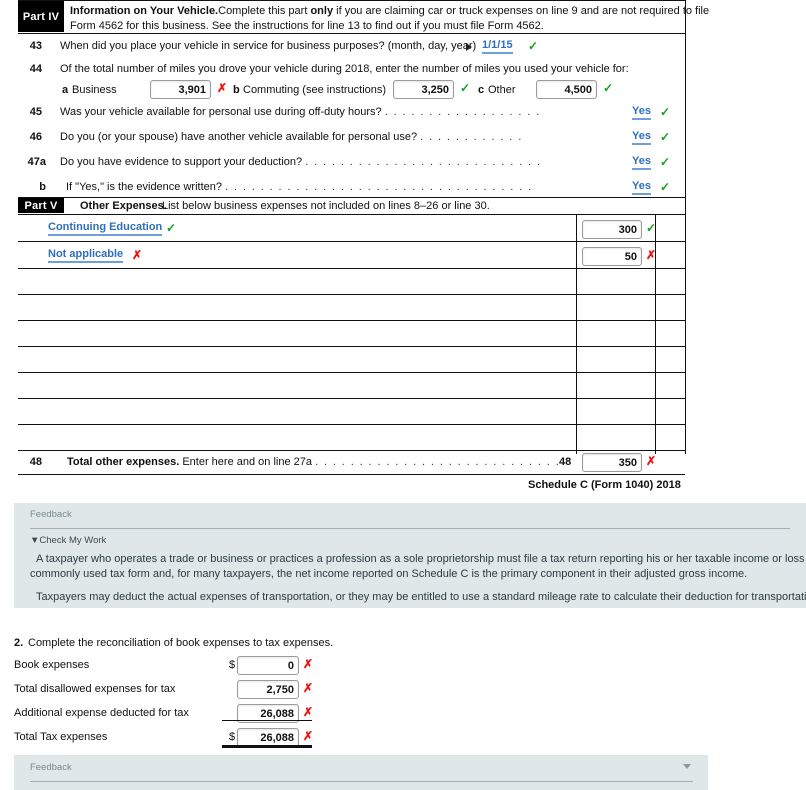 The height and width of the screenshot is (790, 806). What do you see at coordinates (351, 294) in the screenshot?
I see `expense-row-3-rule` at bounding box center [351, 294].